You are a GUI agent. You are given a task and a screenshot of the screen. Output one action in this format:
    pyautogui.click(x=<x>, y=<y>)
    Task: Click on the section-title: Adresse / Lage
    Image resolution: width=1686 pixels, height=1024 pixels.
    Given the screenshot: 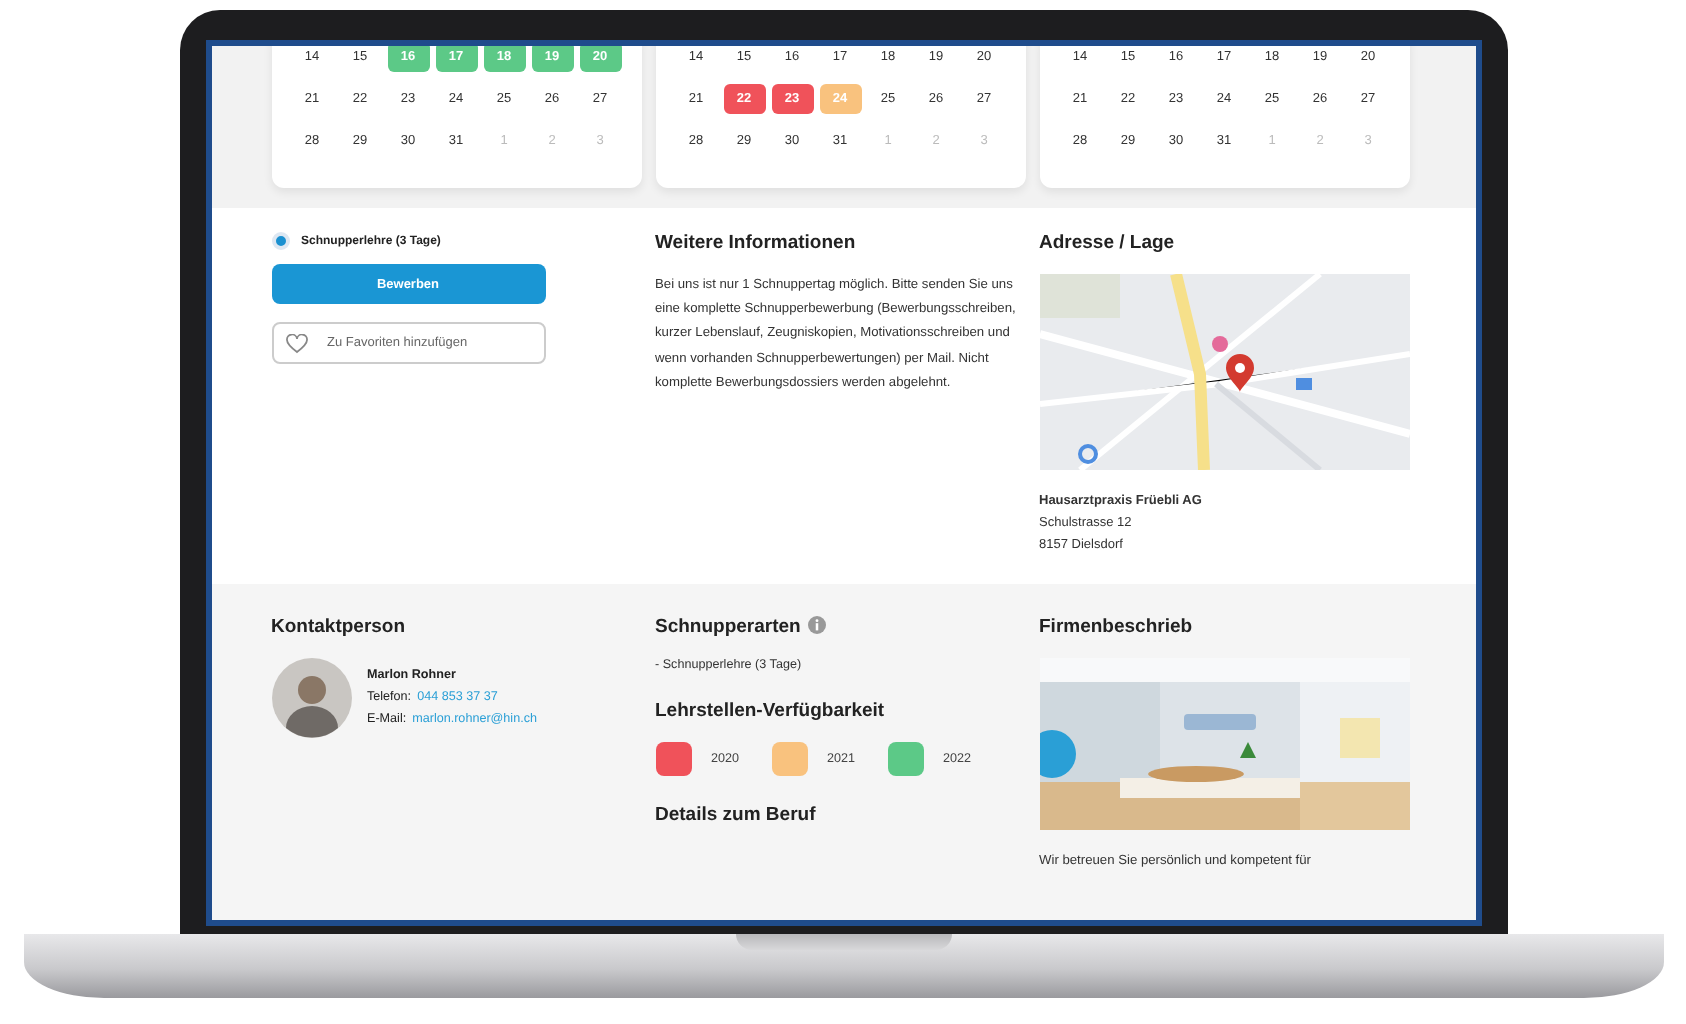 What is the action you would take?
    pyautogui.click(x=1108, y=243)
    